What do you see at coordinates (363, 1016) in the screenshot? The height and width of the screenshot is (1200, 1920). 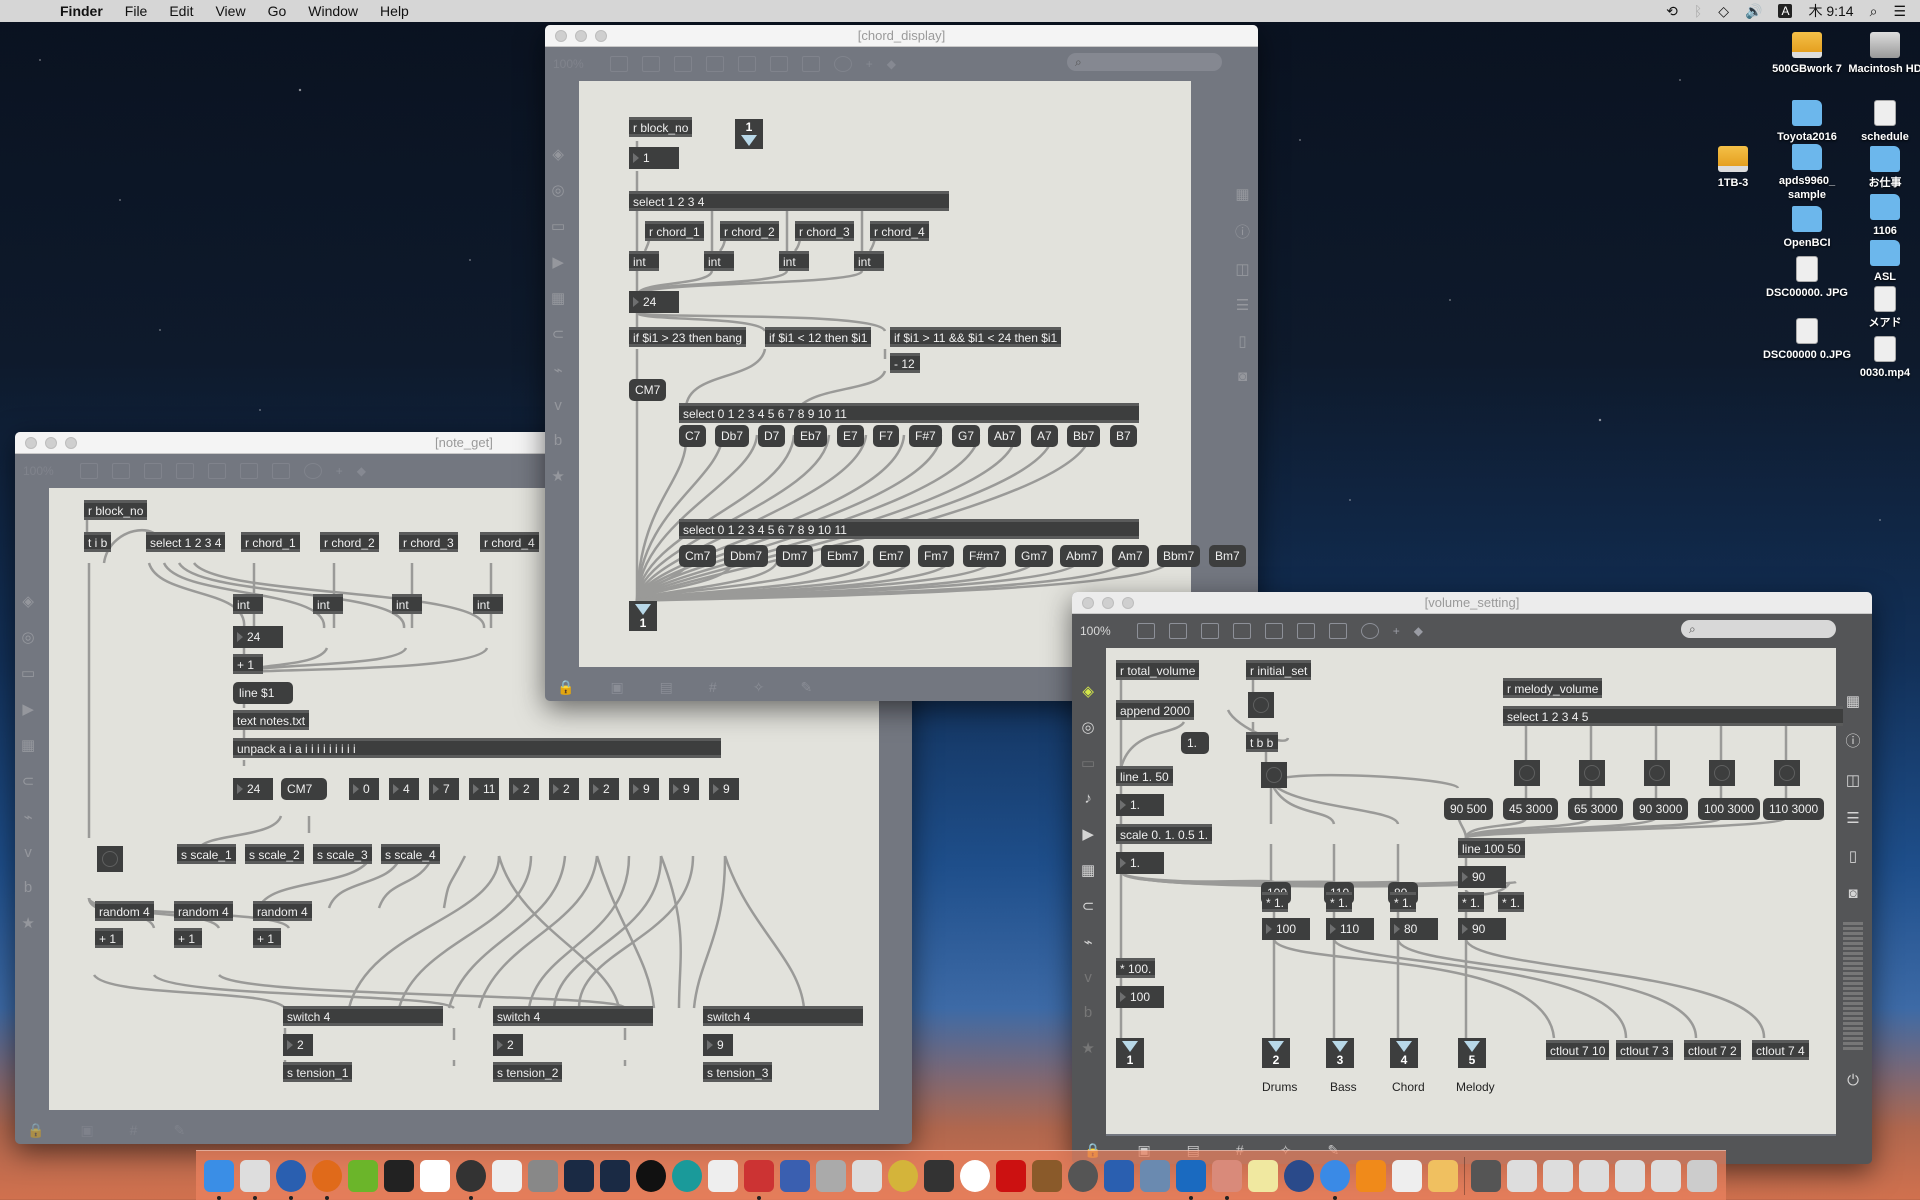 I see `switch-4-1: switch 4` at bounding box center [363, 1016].